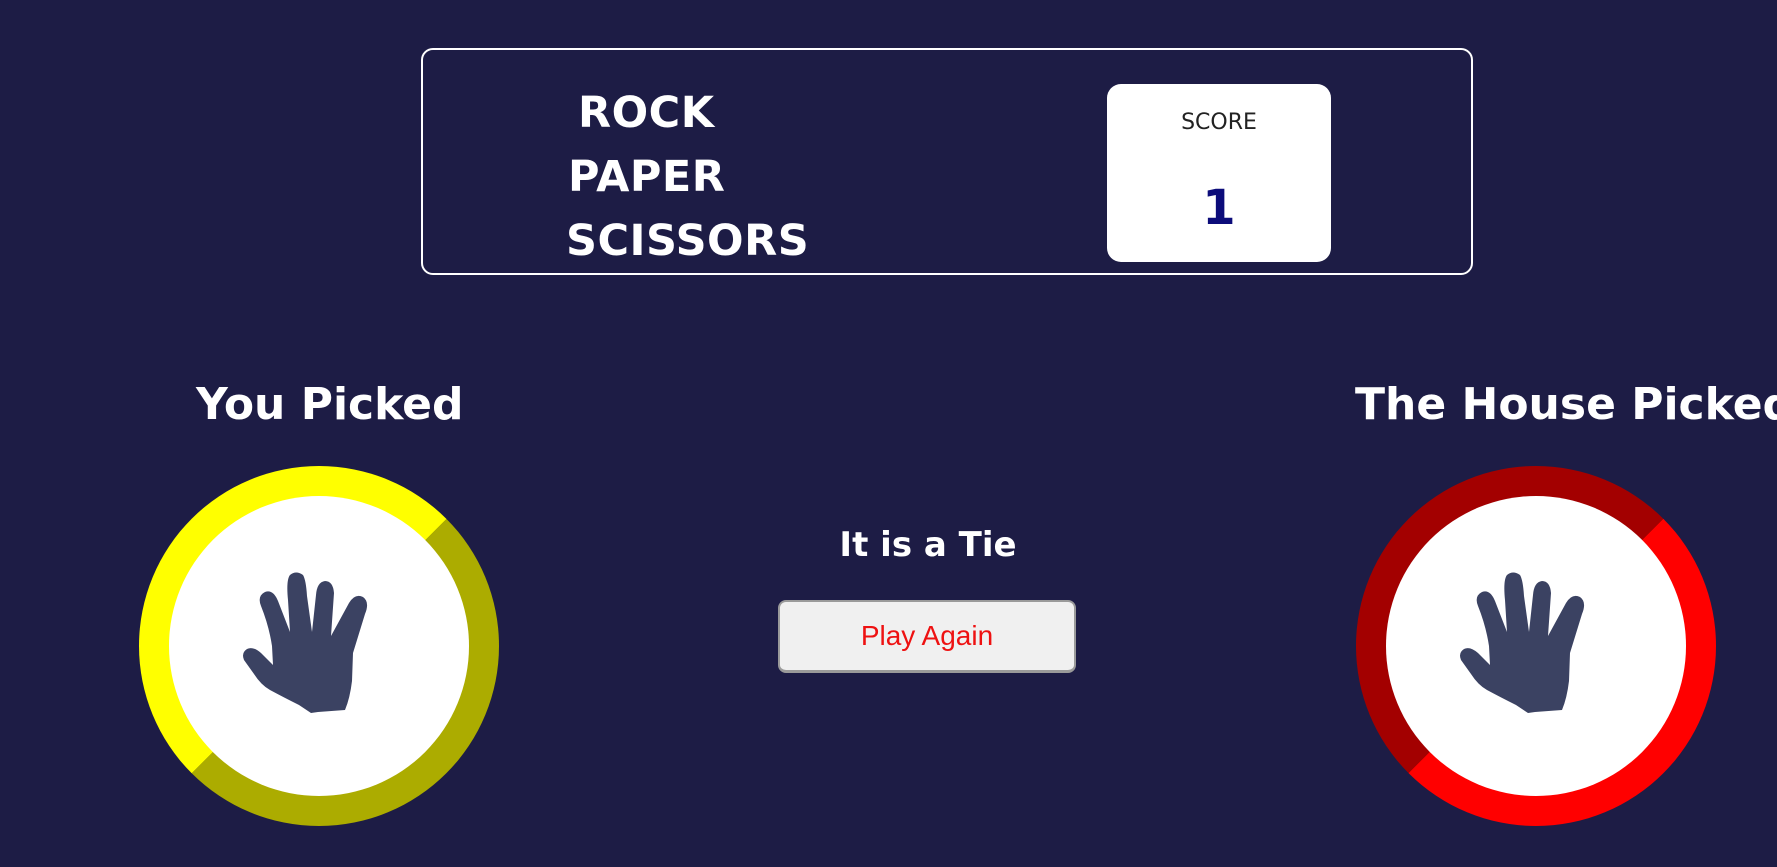 The height and width of the screenshot is (867, 1777). I want to click on player-choice-token, so click(319, 646).